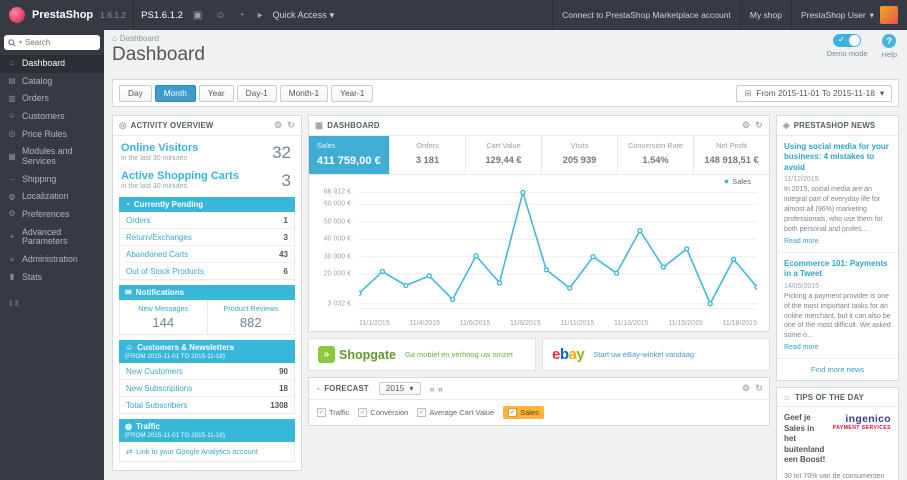  Describe the element at coordinates (197, 15) in the screenshot. I see `cart-icon: ▣` at that location.